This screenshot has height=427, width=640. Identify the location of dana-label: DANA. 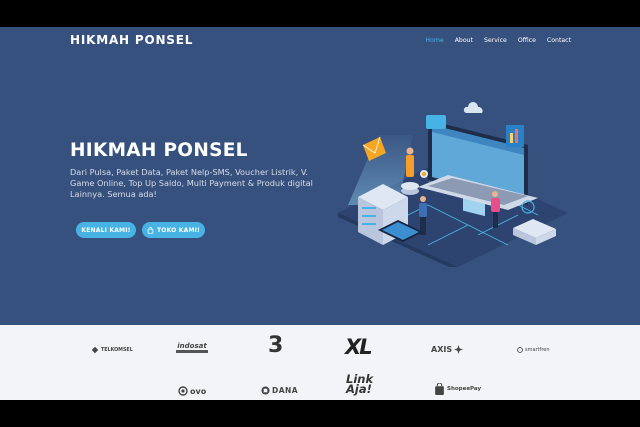
(285, 390).